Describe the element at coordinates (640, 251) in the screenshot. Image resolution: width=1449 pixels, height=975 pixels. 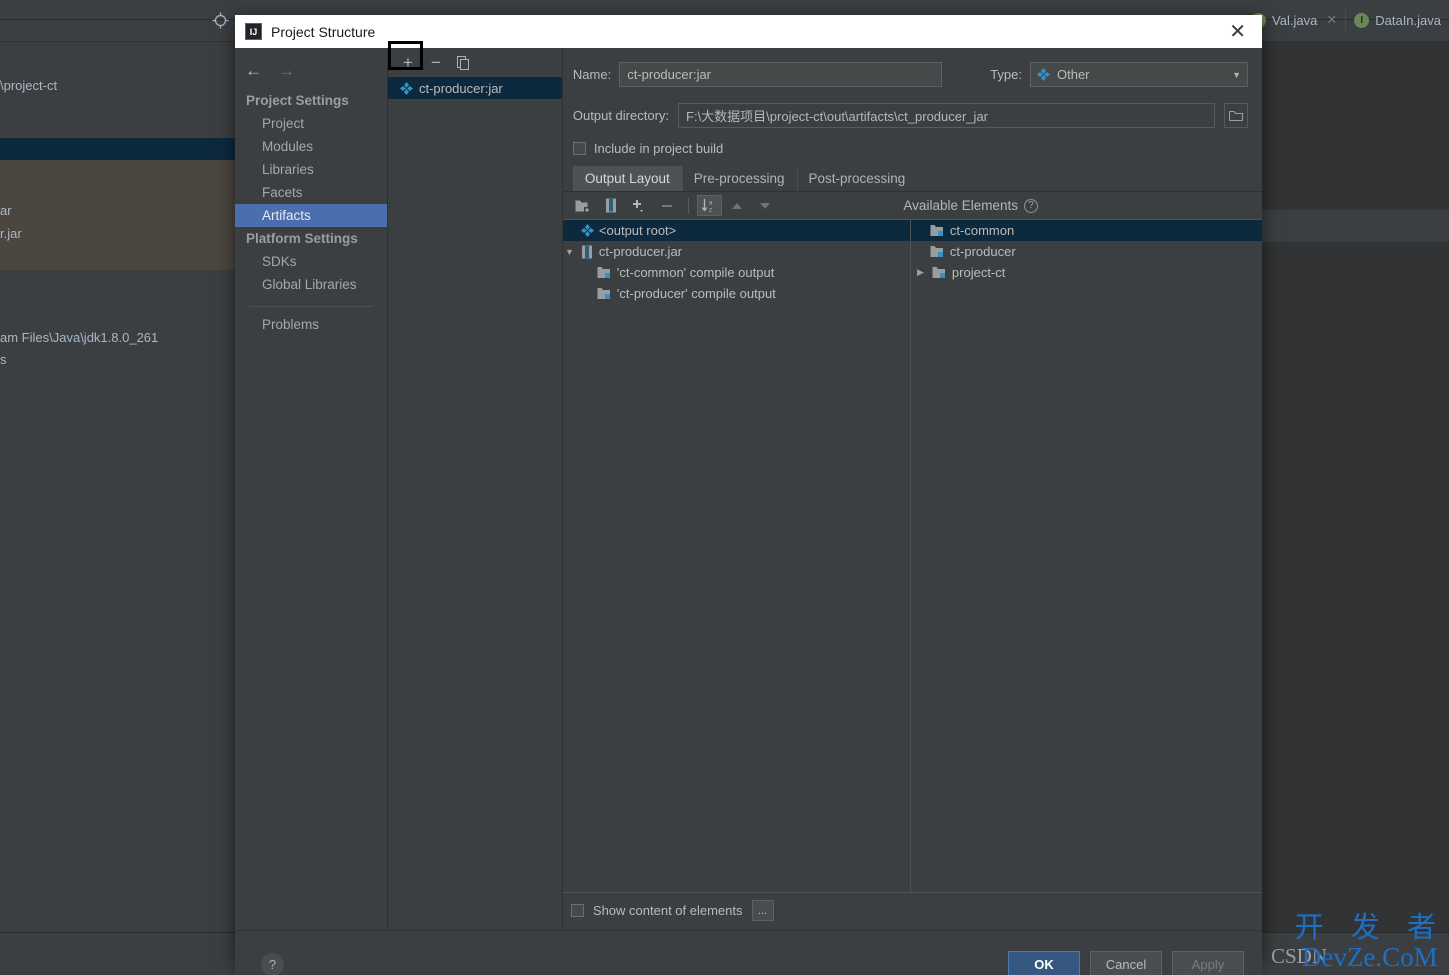
I see `tree-row-label: ct-producer.jar` at that location.